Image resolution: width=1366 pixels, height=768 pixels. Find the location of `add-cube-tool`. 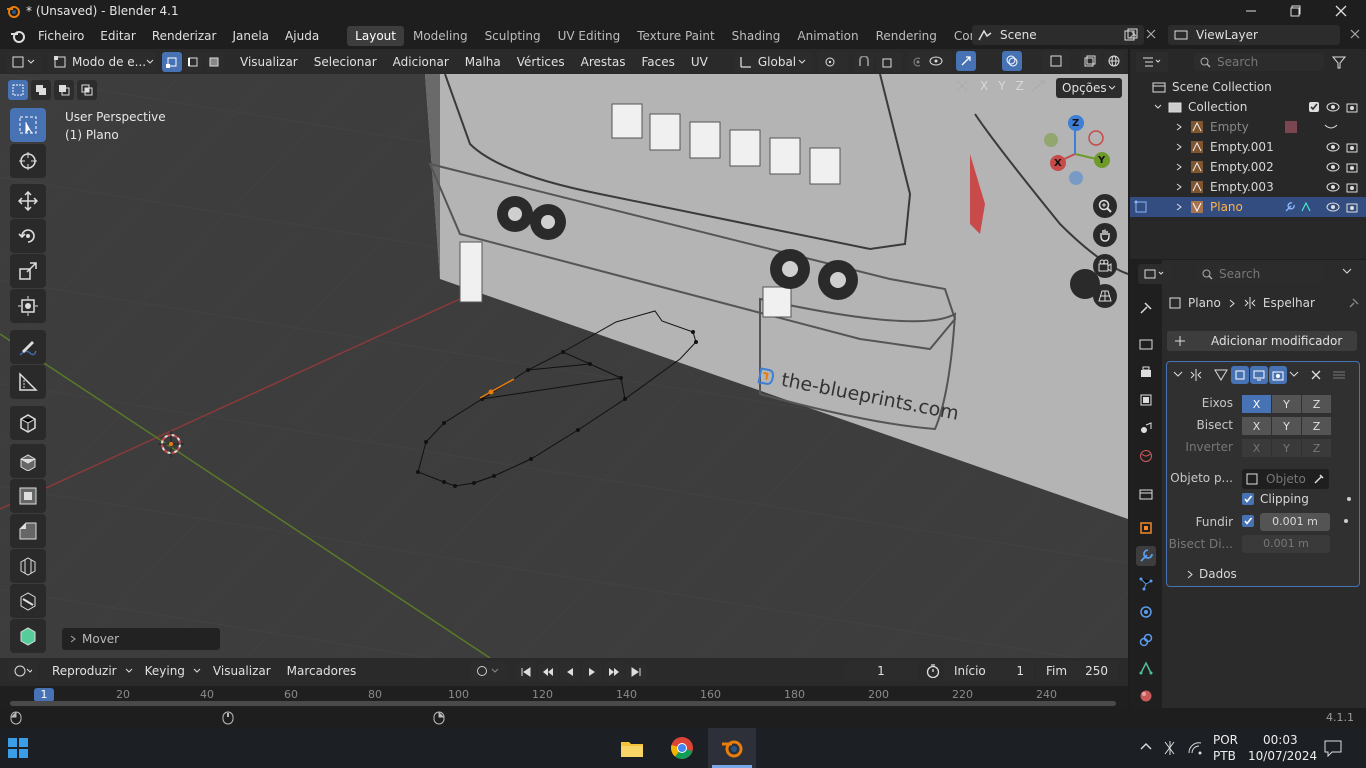

add-cube-tool is located at coordinates (28, 423).